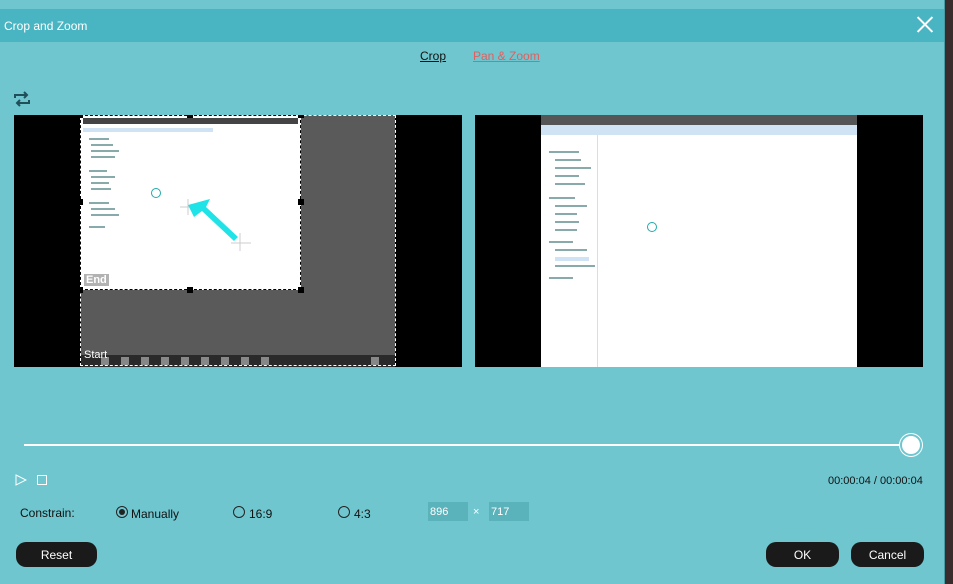  What do you see at coordinates (509, 511) in the screenshot?
I see `height-input` at bounding box center [509, 511].